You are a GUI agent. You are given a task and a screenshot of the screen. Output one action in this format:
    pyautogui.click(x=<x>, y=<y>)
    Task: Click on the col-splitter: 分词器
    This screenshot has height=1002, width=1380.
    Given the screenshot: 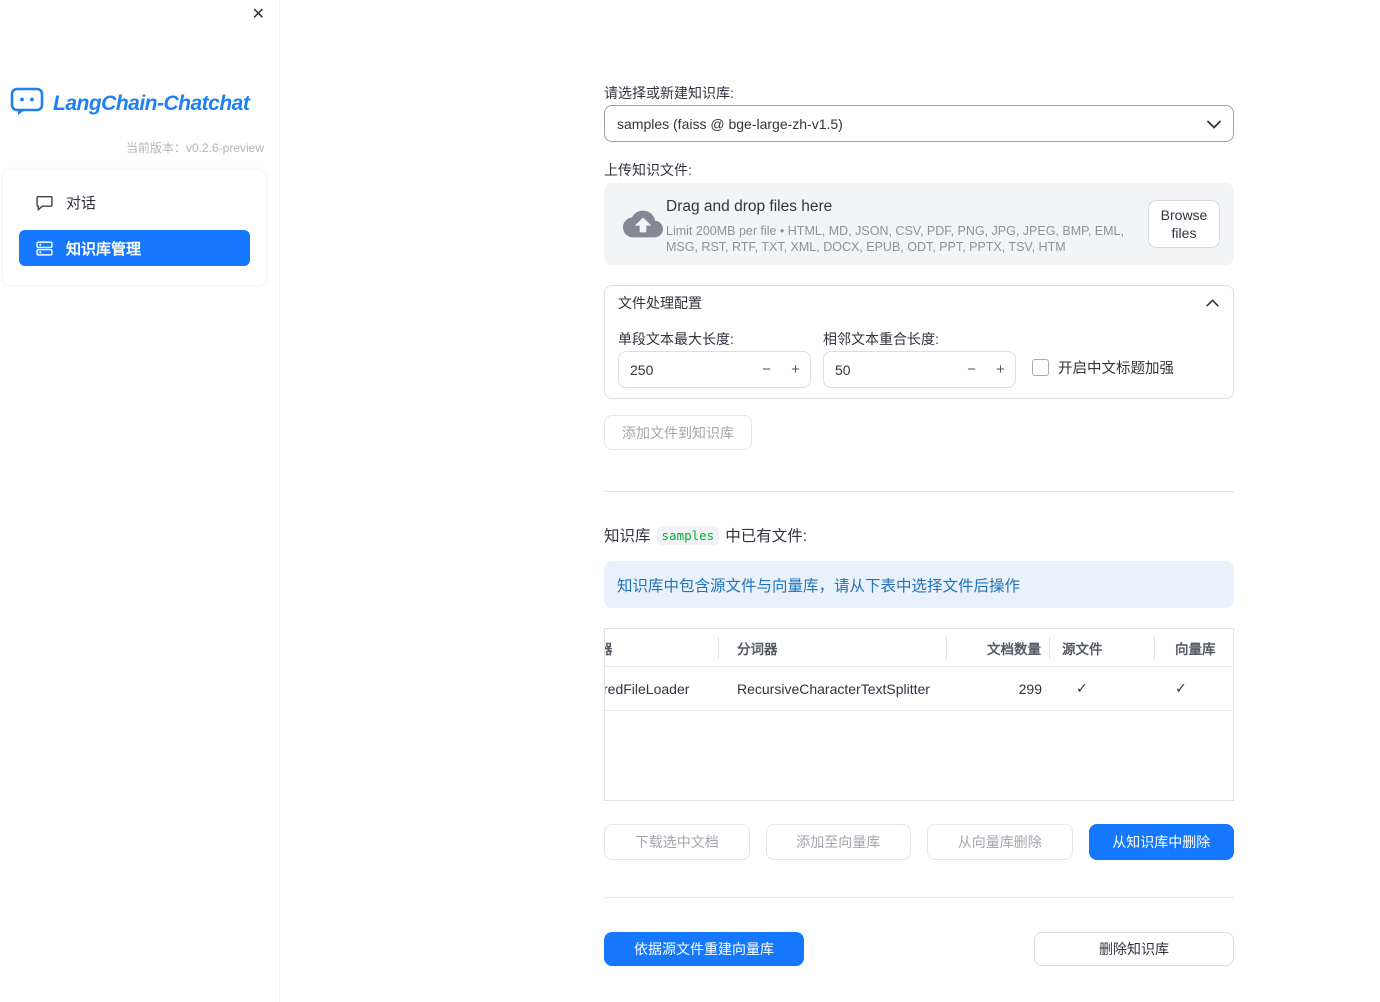 What is the action you would take?
    pyautogui.click(x=833, y=647)
    